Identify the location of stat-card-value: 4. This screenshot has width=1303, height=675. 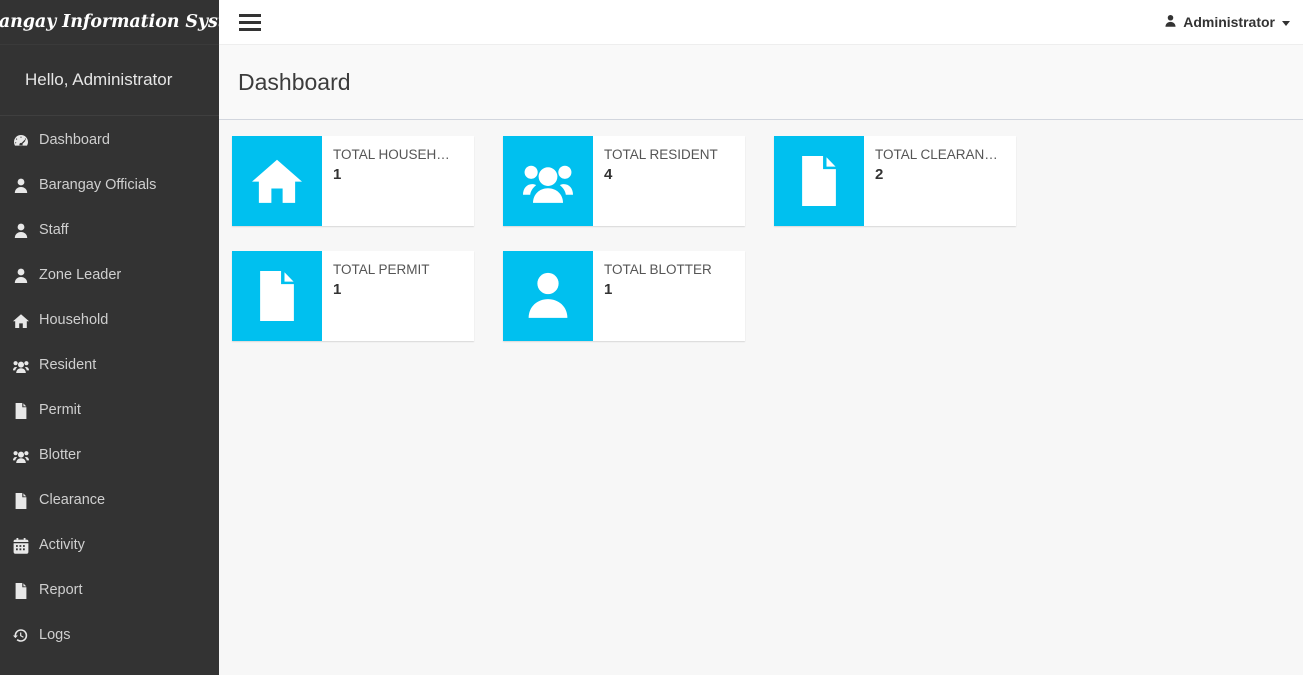
(608, 175).